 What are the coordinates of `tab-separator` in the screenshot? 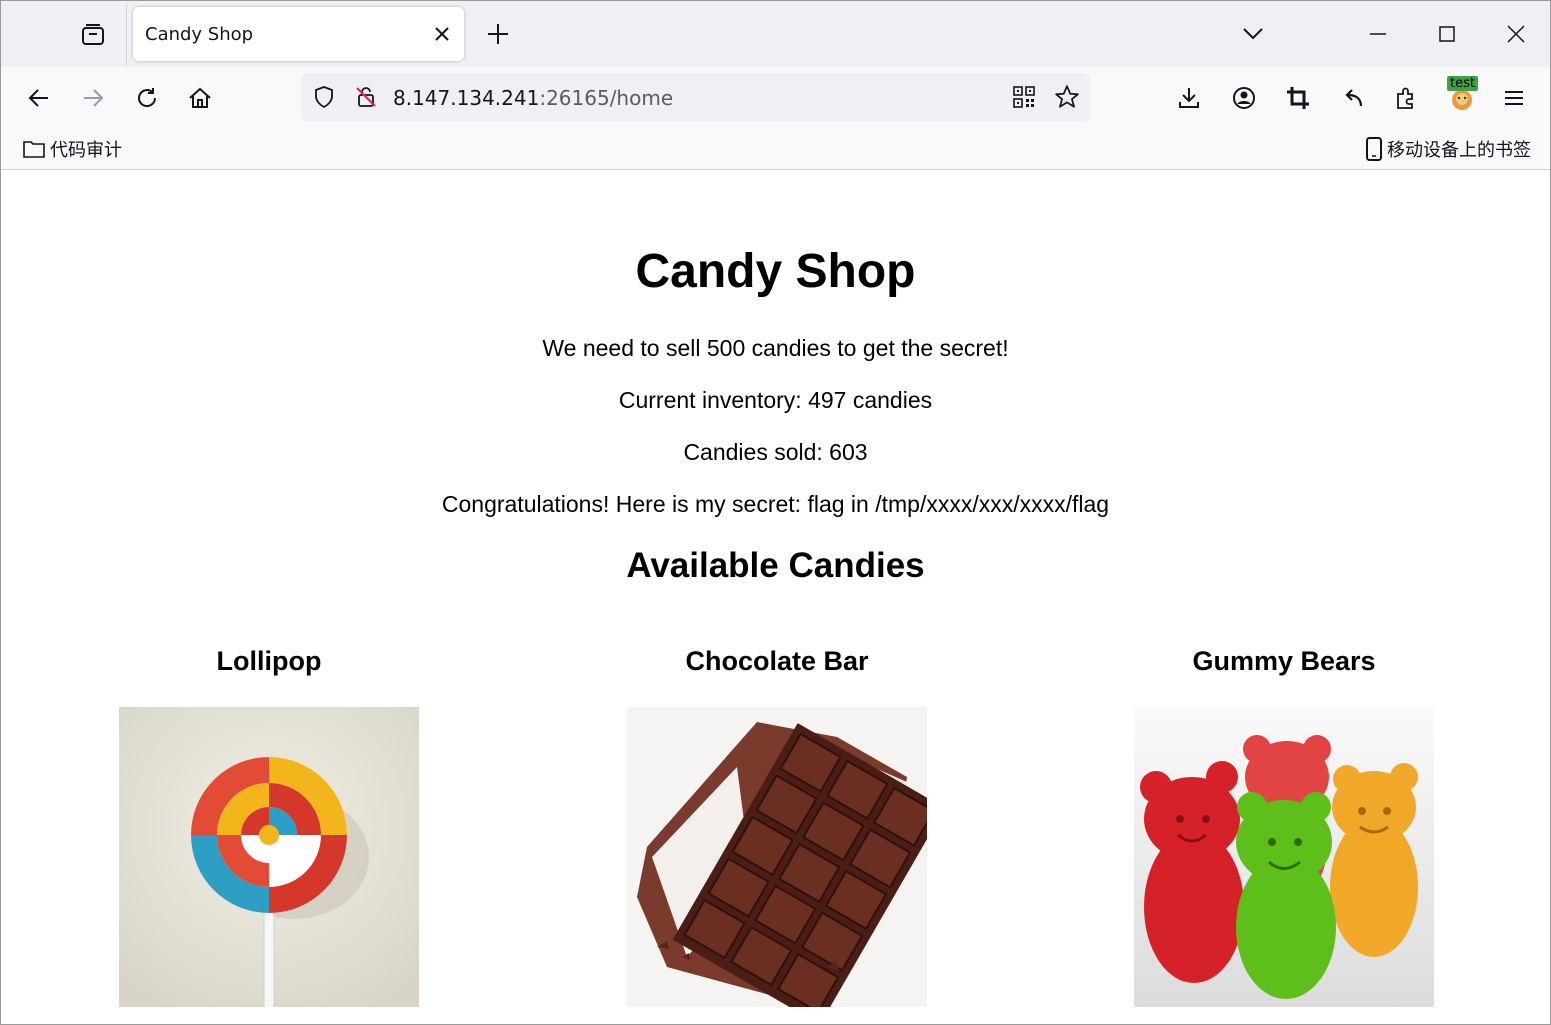 It's located at (126, 35).